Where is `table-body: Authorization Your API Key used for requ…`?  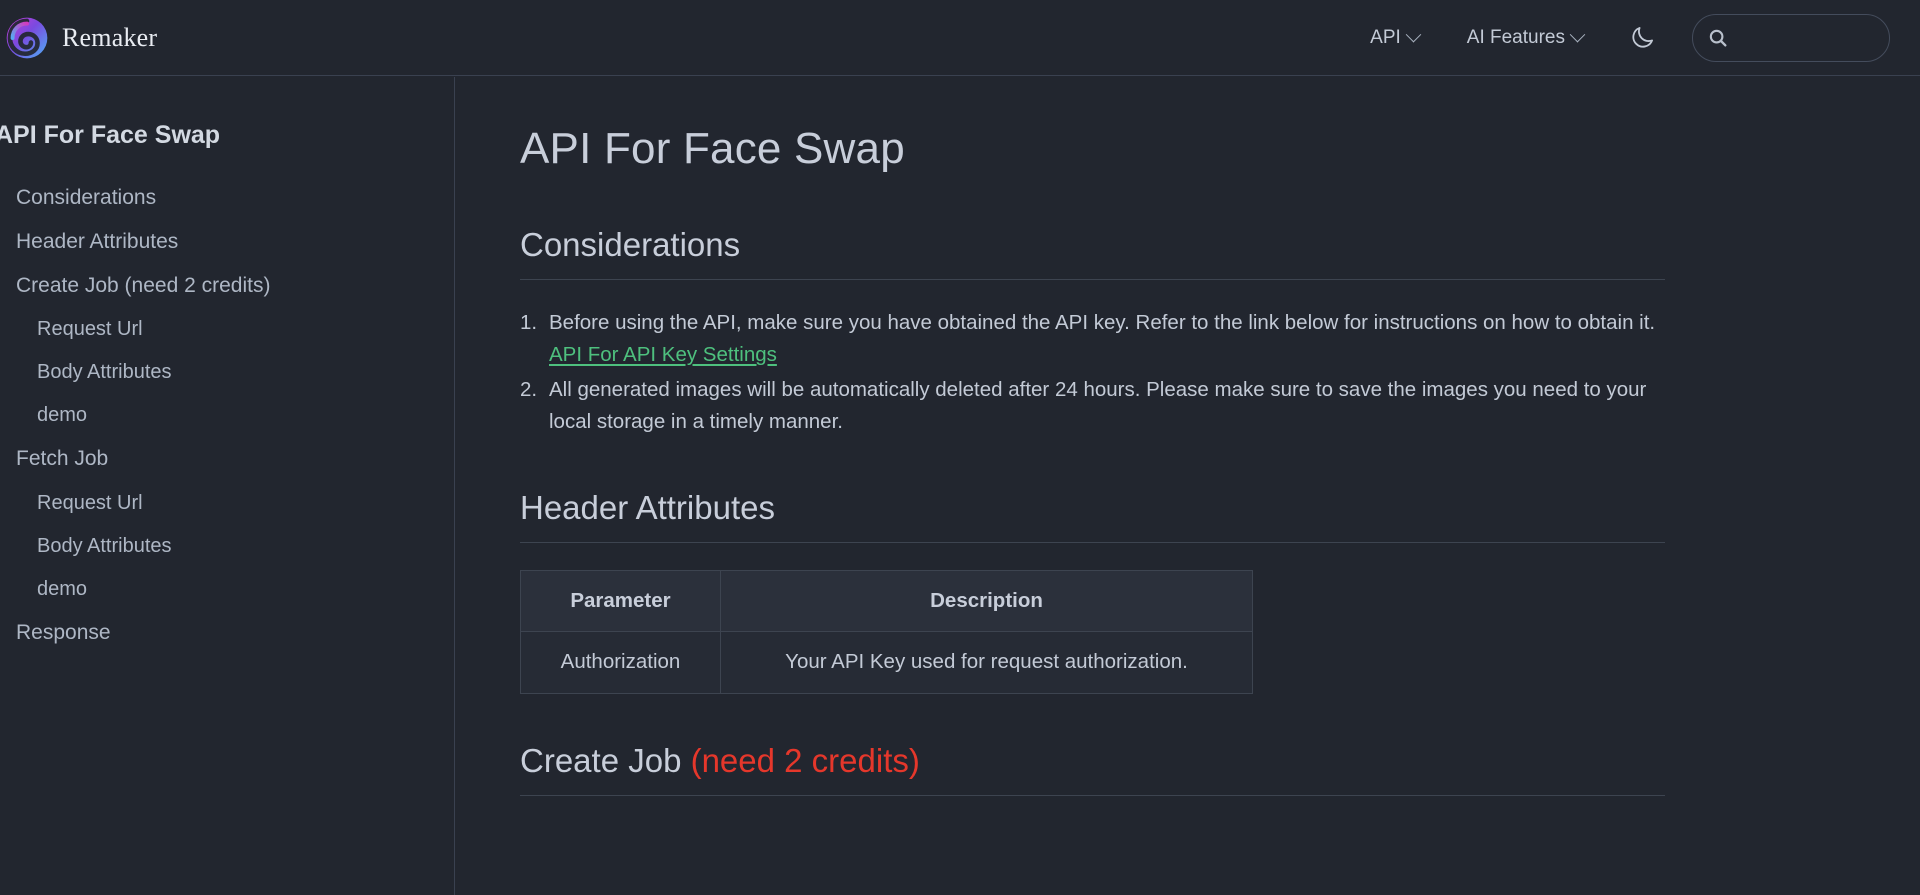
table-body: Authorization Your API Key used for requ… is located at coordinates (886, 663).